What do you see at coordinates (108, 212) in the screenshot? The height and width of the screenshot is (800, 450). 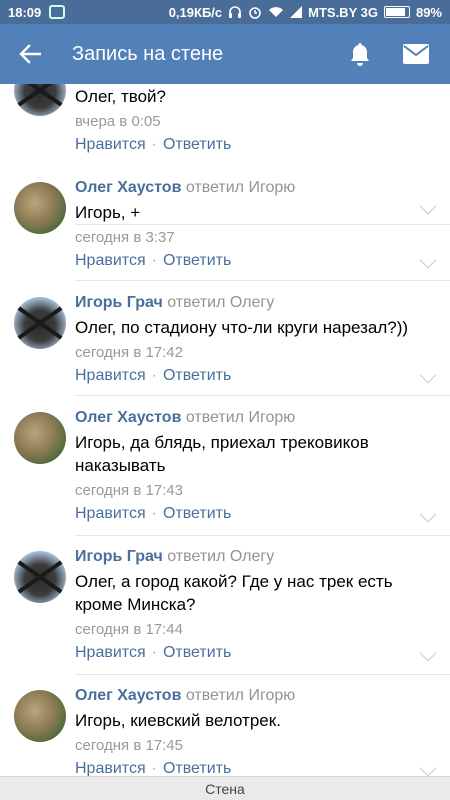 I see `comment-text: Игорь, +` at bounding box center [108, 212].